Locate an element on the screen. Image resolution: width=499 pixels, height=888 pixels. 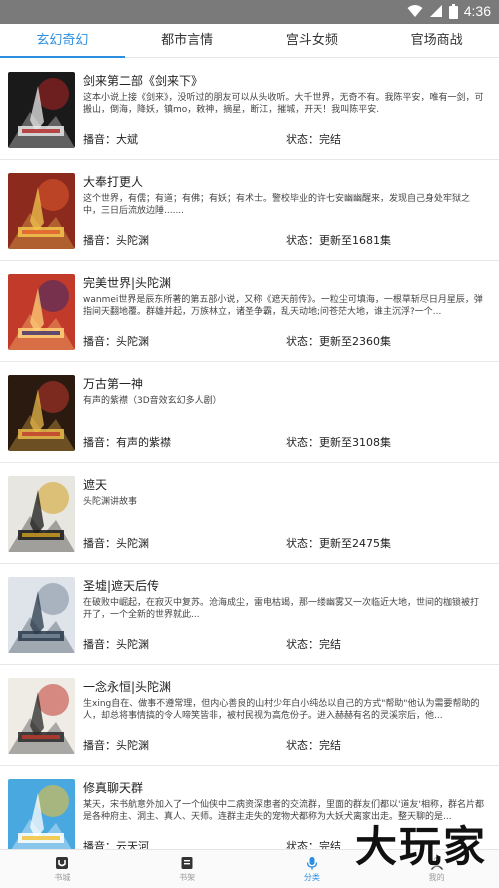
book-title: 一念永恒|头陀渊 is located at coordinates (127, 687).